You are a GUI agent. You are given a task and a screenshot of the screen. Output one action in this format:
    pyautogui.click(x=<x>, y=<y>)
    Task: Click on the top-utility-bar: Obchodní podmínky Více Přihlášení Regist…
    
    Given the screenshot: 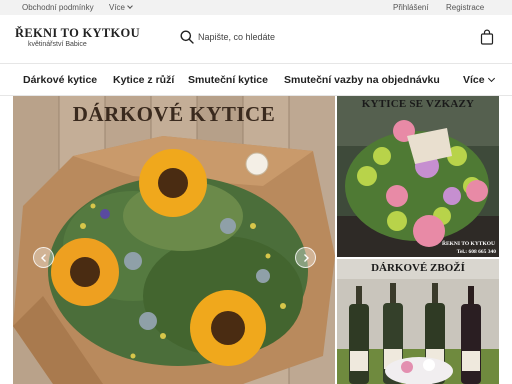 What is the action you would take?
    pyautogui.click(x=256, y=7)
    